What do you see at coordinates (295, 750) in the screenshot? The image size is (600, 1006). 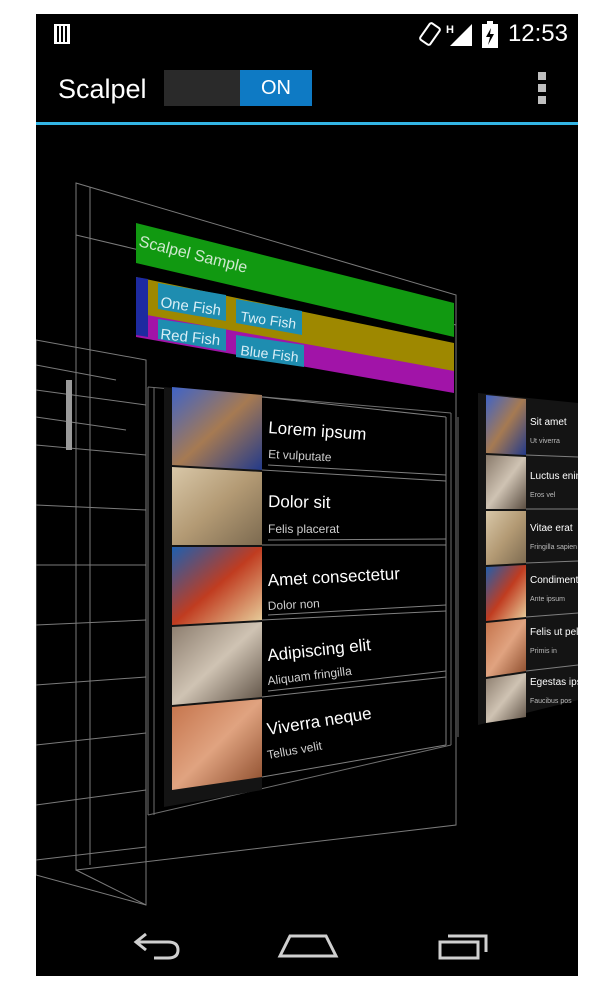 I see `list-item-subtitle-5: Tellus velit` at bounding box center [295, 750].